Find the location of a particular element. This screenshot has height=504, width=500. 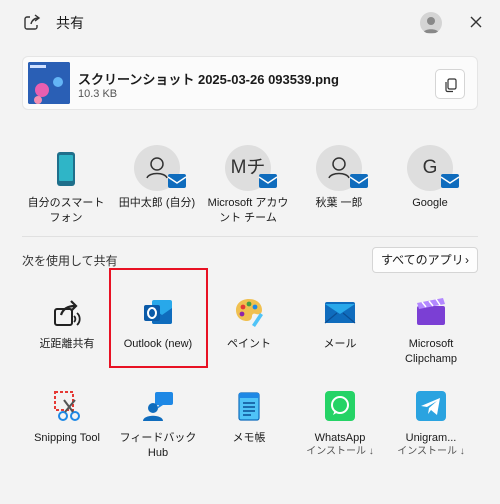

app-label: ペイント is located at coordinates (249, 344).